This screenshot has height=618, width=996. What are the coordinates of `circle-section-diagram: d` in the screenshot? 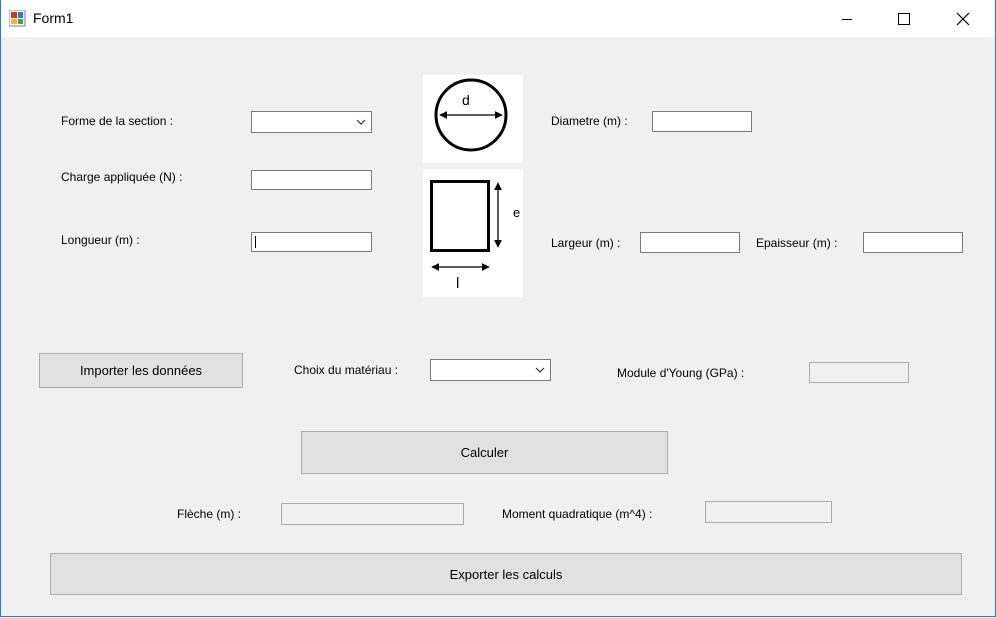 It's located at (473, 119).